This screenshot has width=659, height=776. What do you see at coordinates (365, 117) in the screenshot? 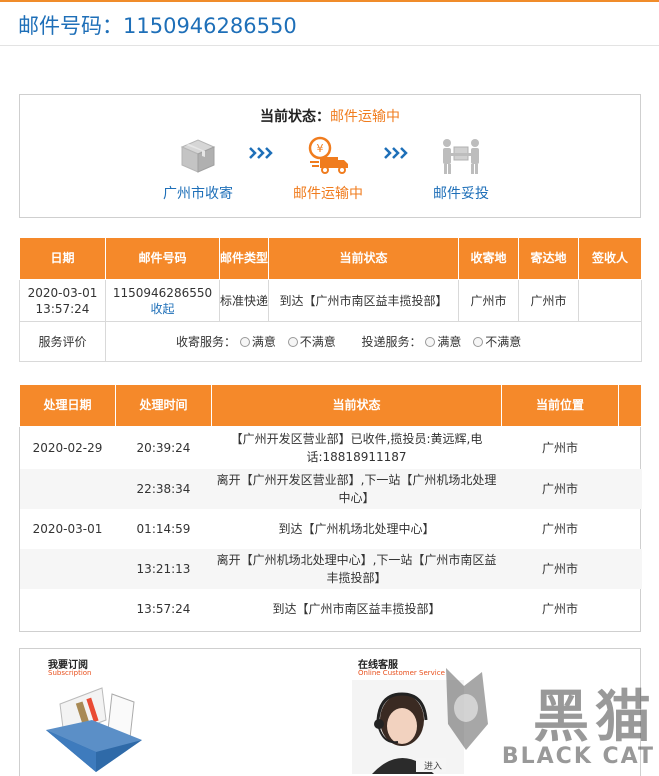
I see `current-status-value: 邮件运输中` at bounding box center [365, 117].